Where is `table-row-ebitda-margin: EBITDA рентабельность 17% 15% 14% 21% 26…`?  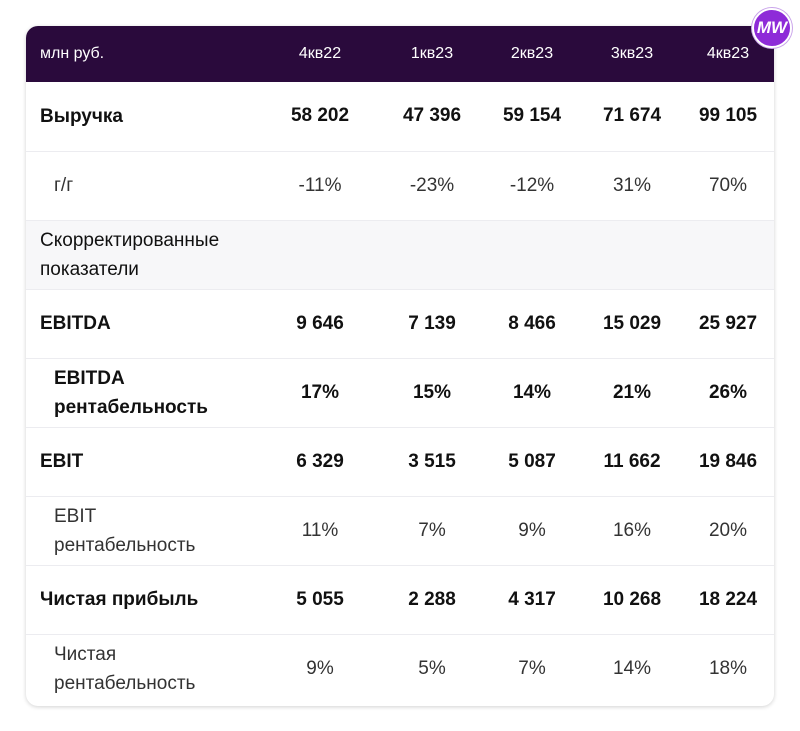
table-row-ebitda-margin: EBITDA рентабельность 17% 15% 14% 21% 26… is located at coordinates (400, 392).